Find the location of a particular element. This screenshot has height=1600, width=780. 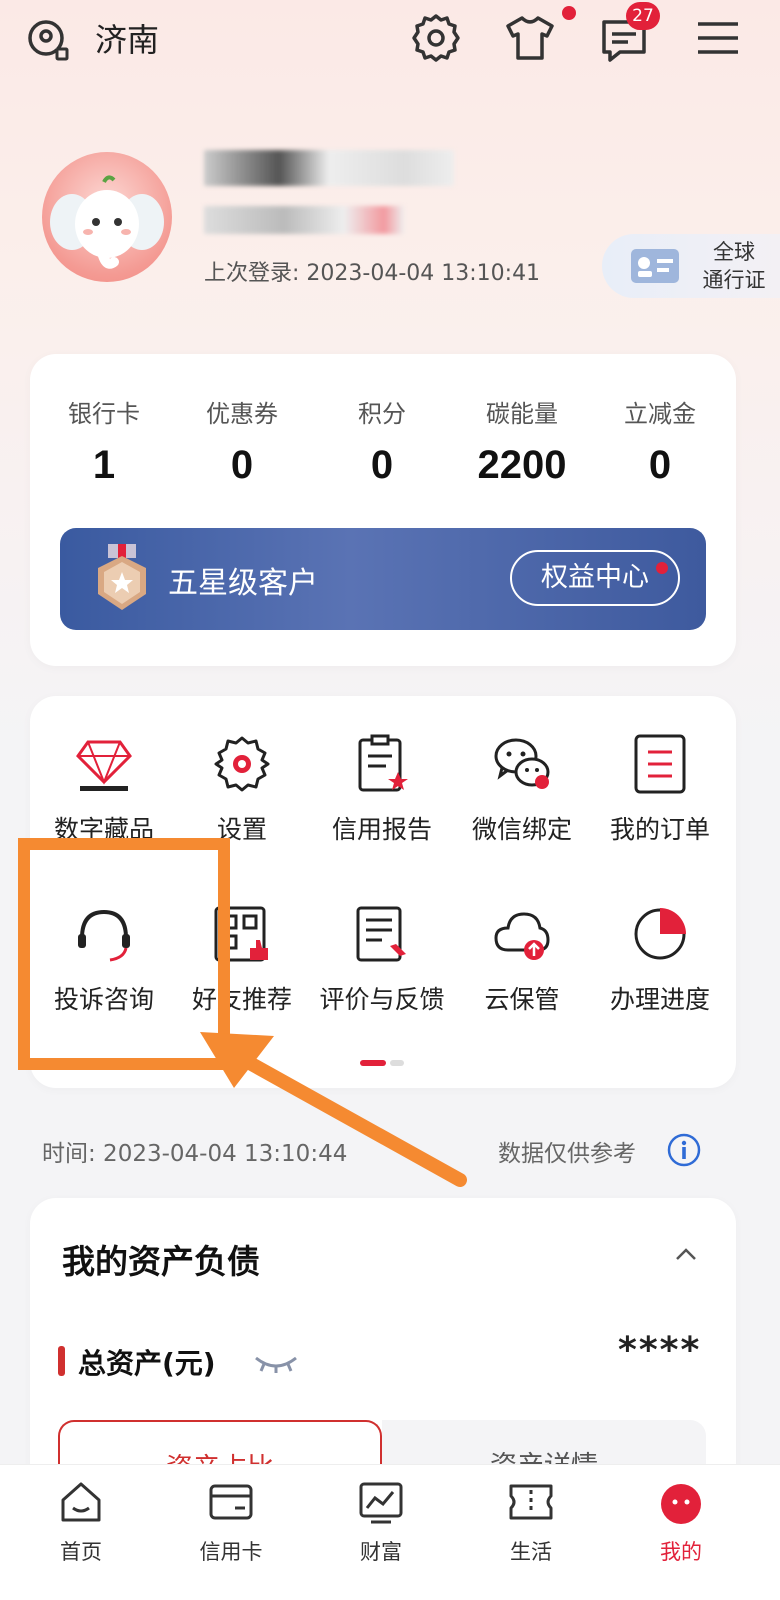

cloud-icon is located at coordinates (522, 936).